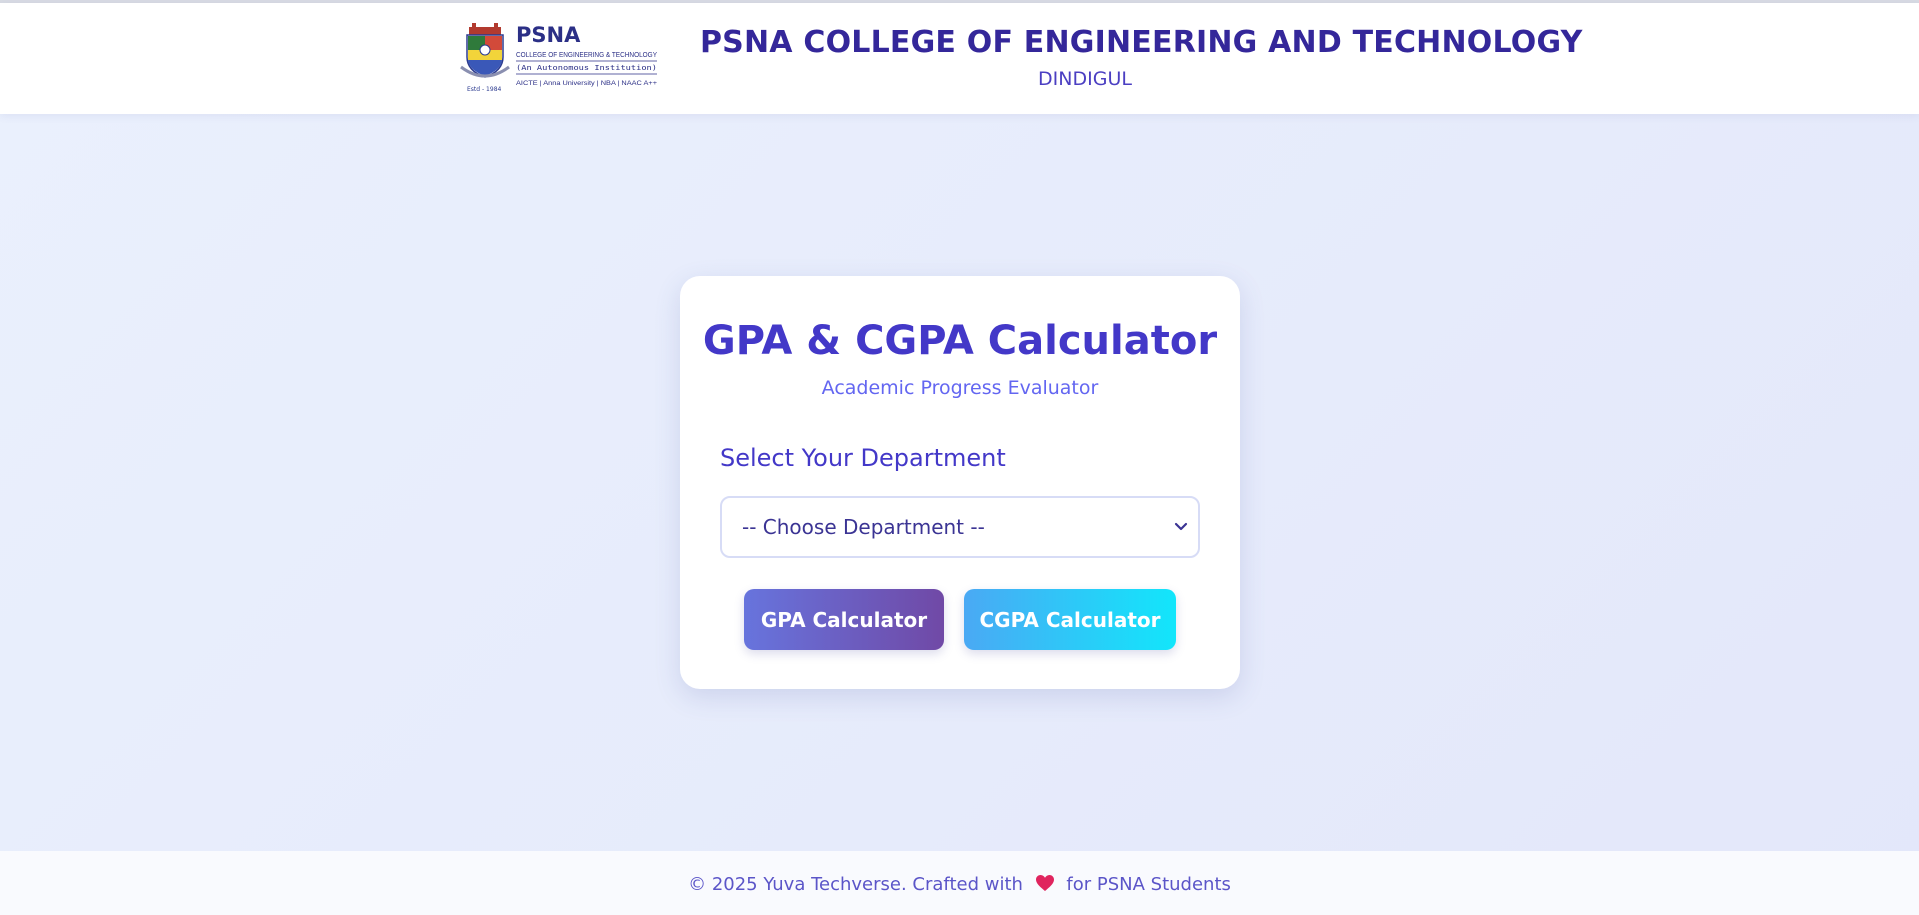 The image size is (1919, 915). I want to click on department-select: -- Choose Department --, so click(960, 527).